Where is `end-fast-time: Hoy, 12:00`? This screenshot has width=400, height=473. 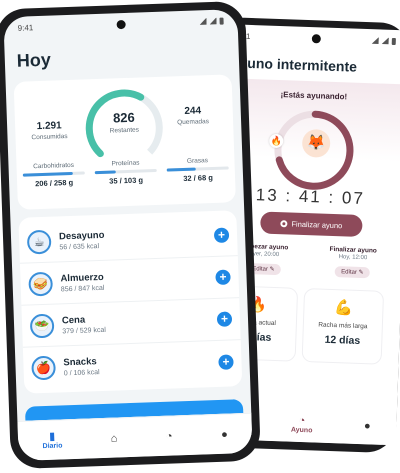 end-fast-time: Hoy, 12:00 is located at coordinates (353, 258).